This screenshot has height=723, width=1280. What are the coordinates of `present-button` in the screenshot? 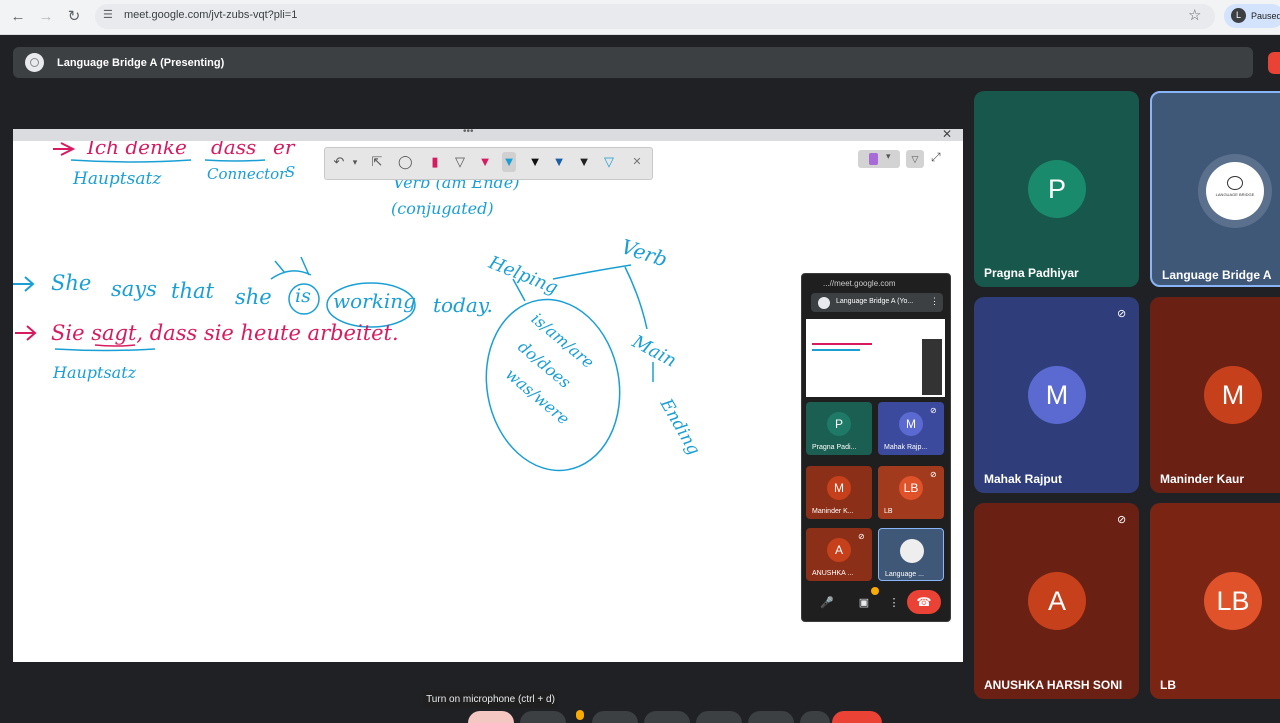 It's located at (719, 717).